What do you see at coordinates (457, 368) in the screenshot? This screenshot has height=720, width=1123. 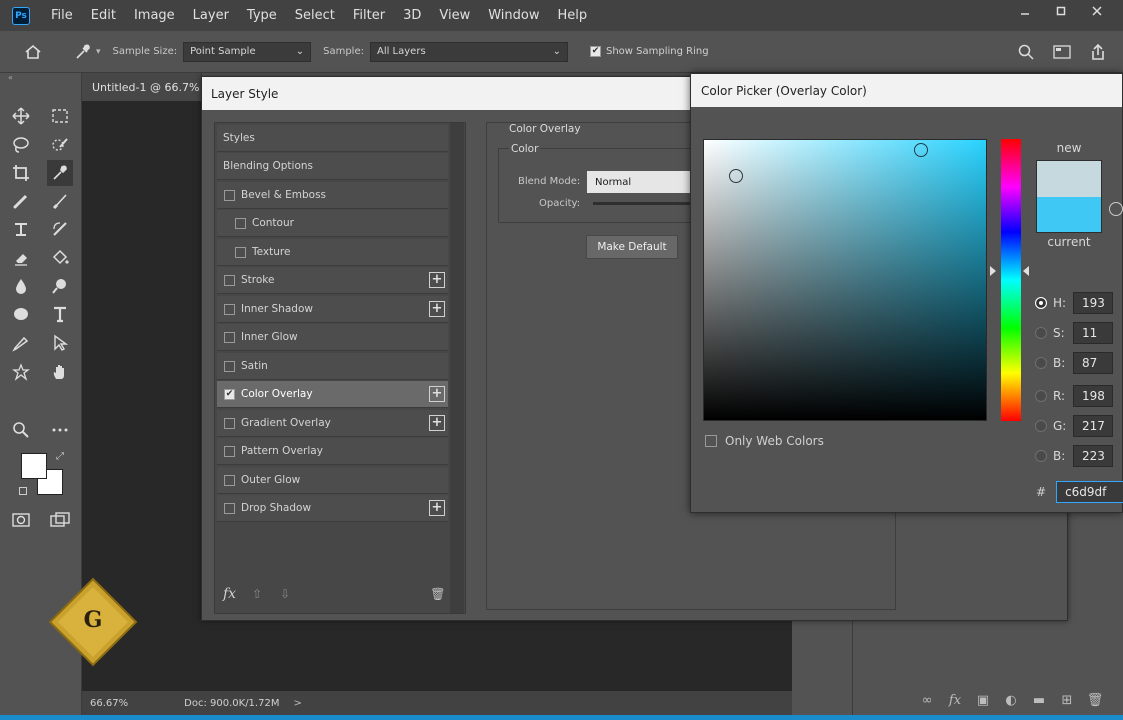 I see `layer-style-list-scrollbar` at bounding box center [457, 368].